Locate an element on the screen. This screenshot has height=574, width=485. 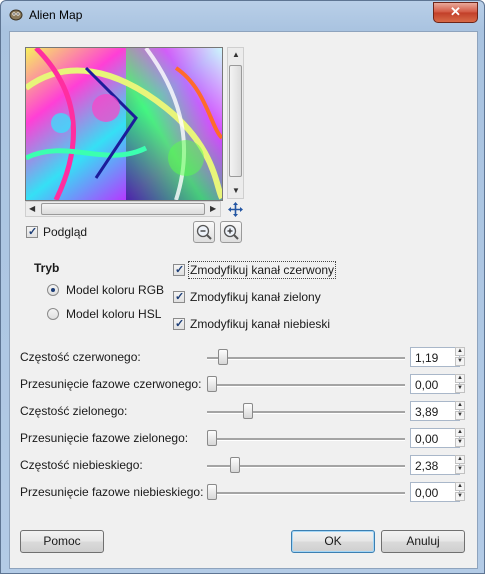
value-spinbox: 2,38 is located at coordinates (435, 465).